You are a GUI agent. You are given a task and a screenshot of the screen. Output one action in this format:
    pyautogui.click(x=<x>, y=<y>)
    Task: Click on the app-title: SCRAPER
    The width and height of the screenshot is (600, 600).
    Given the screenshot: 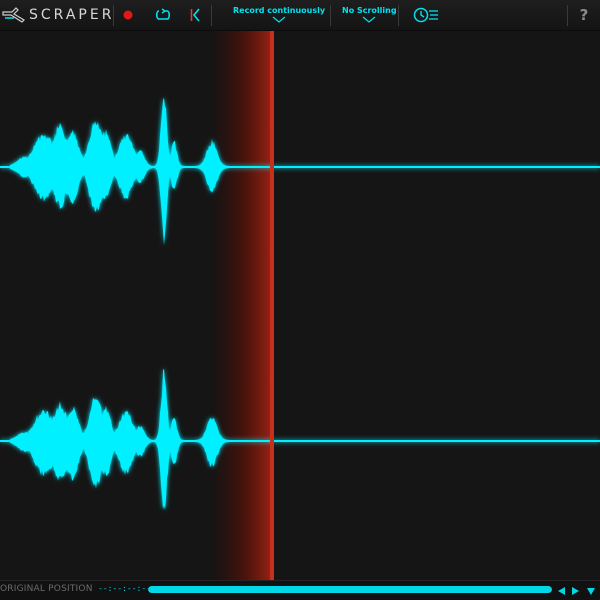 What is the action you would take?
    pyautogui.click(x=72, y=15)
    